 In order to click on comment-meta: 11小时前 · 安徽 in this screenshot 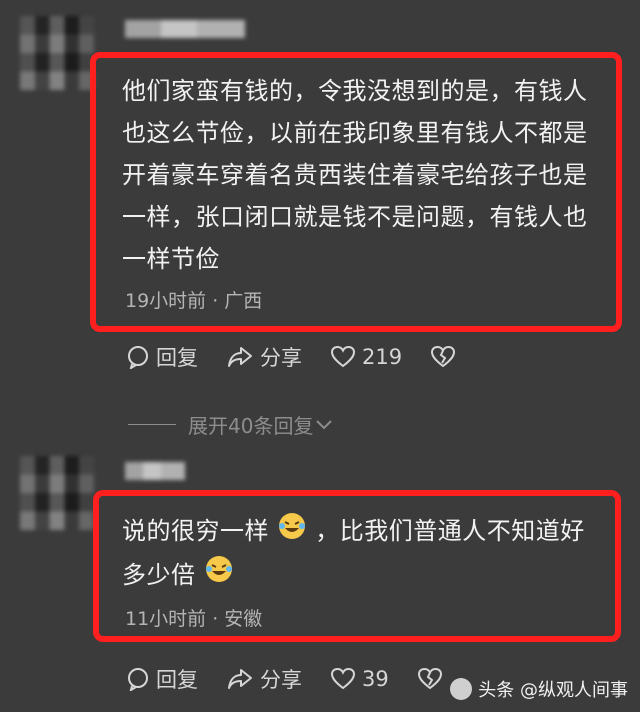, I will do `click(194, 619)`.